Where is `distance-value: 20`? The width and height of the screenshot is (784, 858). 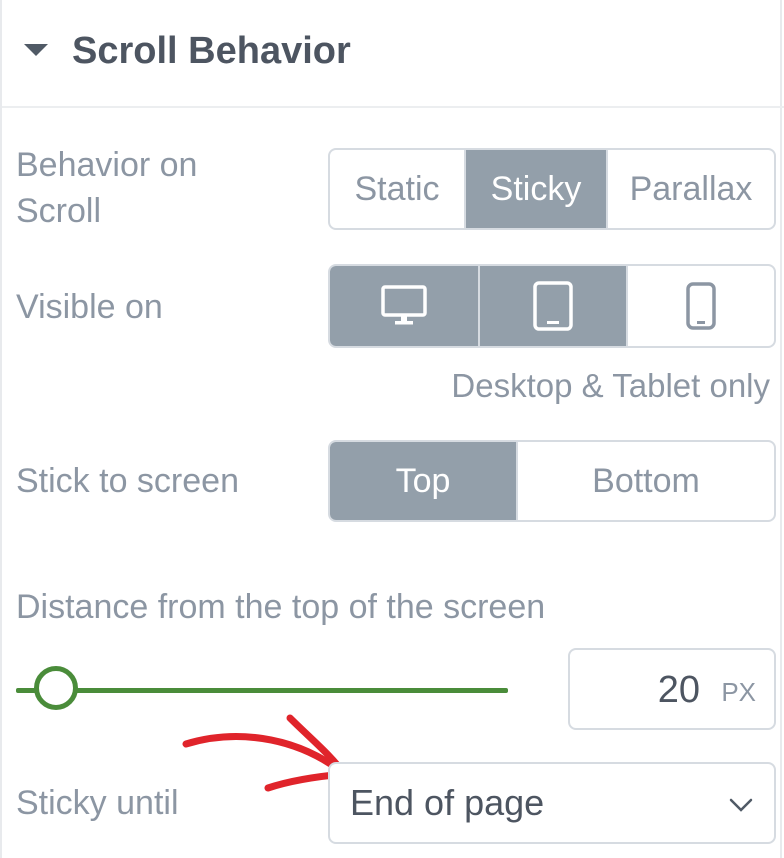 distance-value: 20 is located at coordinates (679, 690).